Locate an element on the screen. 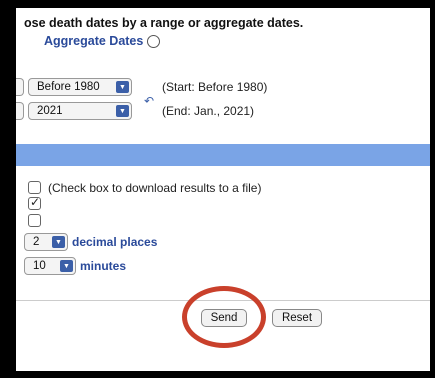 Image resolution: width=435 pixels, height=378 pixels. download-checkbox is located at coordinates (34, 187).